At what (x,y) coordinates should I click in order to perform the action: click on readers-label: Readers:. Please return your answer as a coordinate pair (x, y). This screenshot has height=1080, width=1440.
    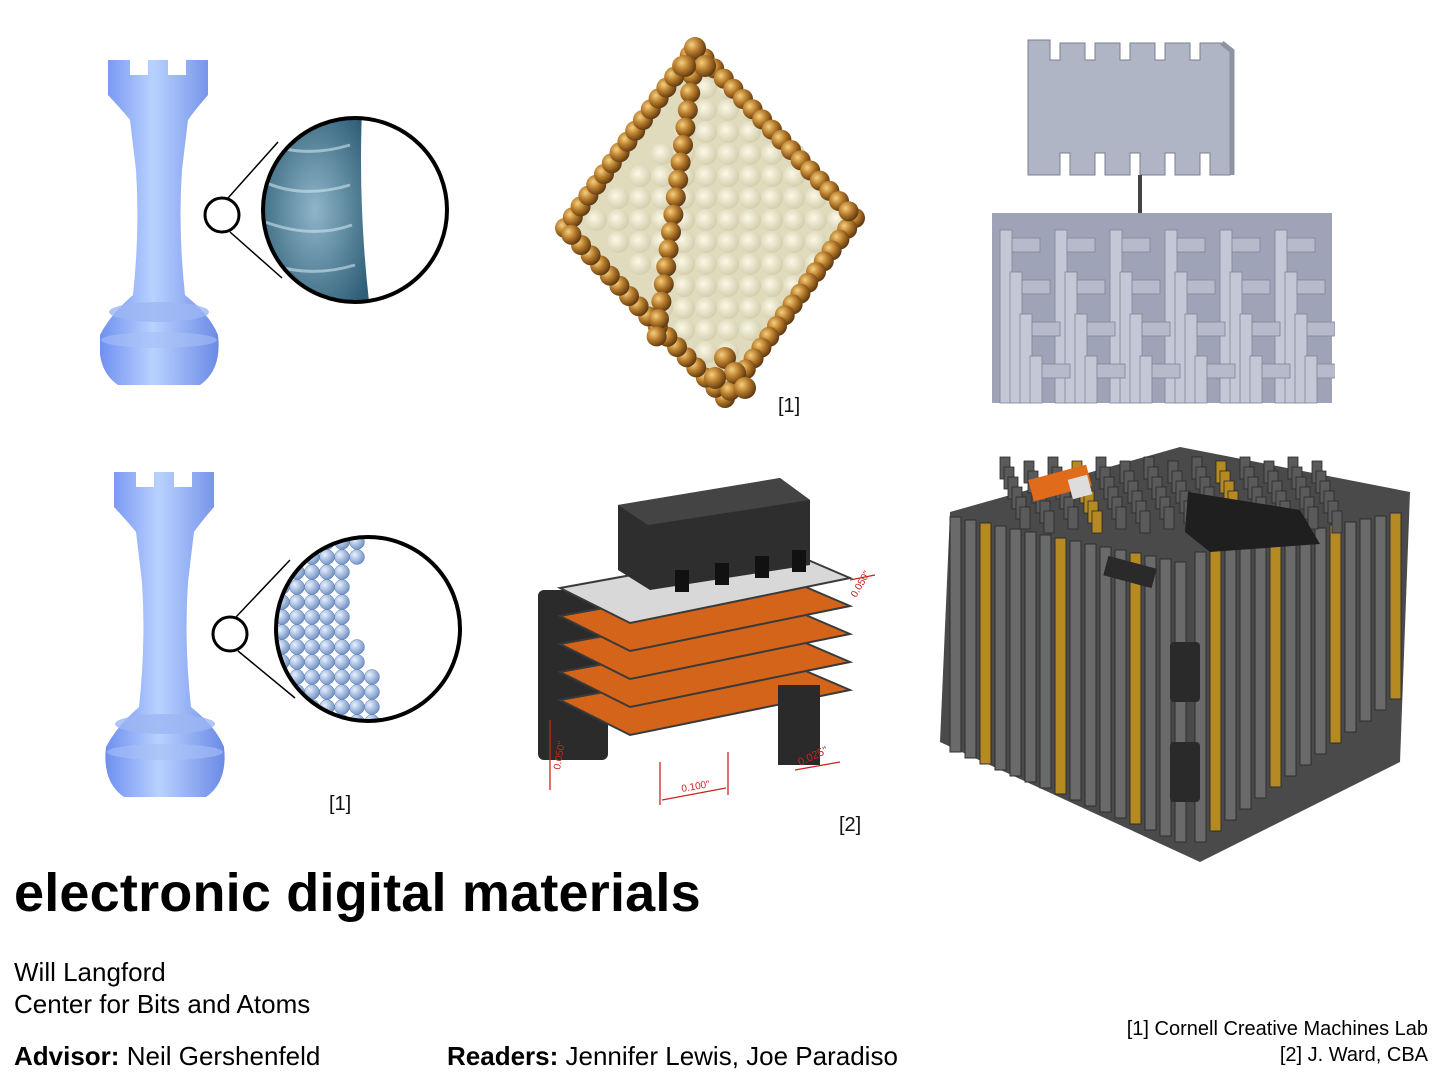
    Looking at the image, I should click on (503, 1056).